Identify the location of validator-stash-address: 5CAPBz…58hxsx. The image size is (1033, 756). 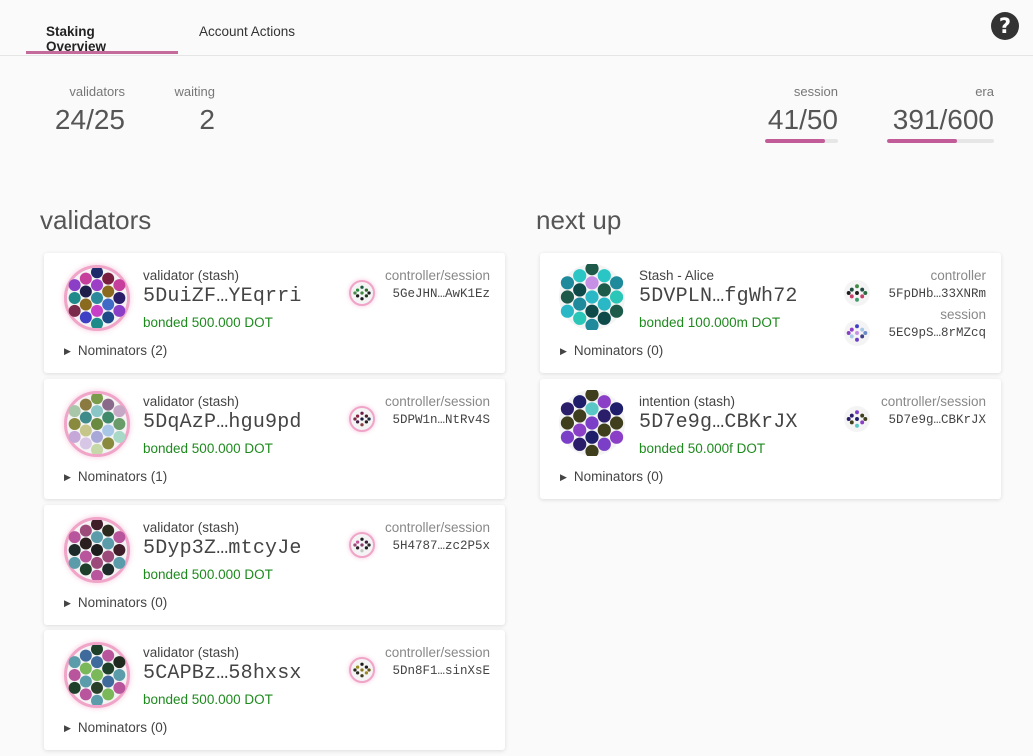
(222, 673).